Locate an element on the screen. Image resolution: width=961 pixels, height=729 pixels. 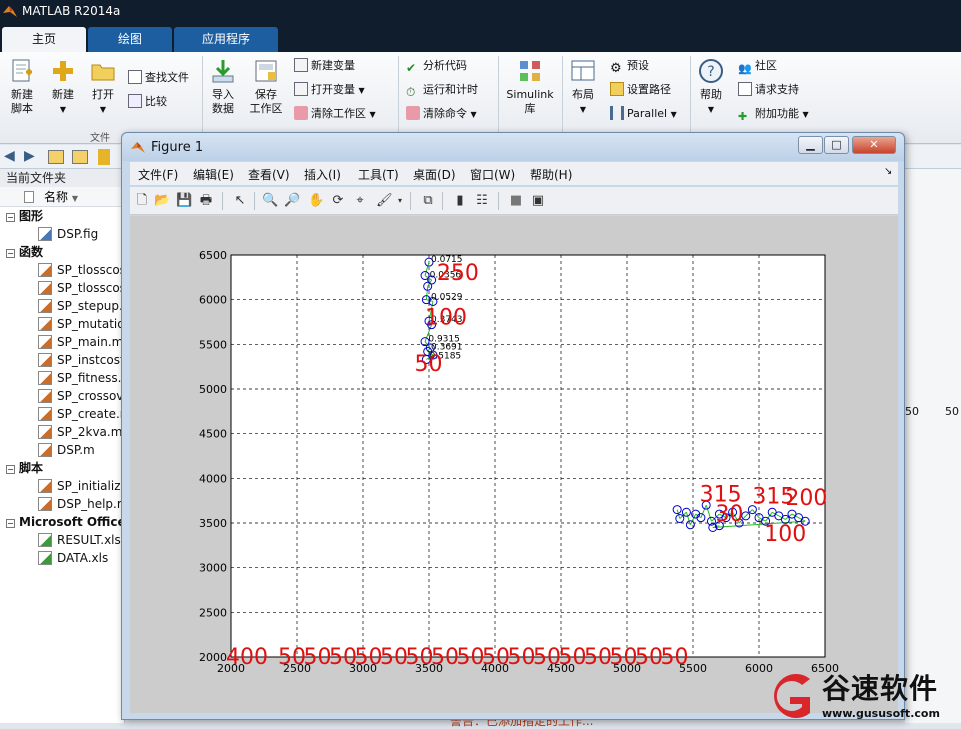
save-icon: 💾 is located at coordinates (184, 201).